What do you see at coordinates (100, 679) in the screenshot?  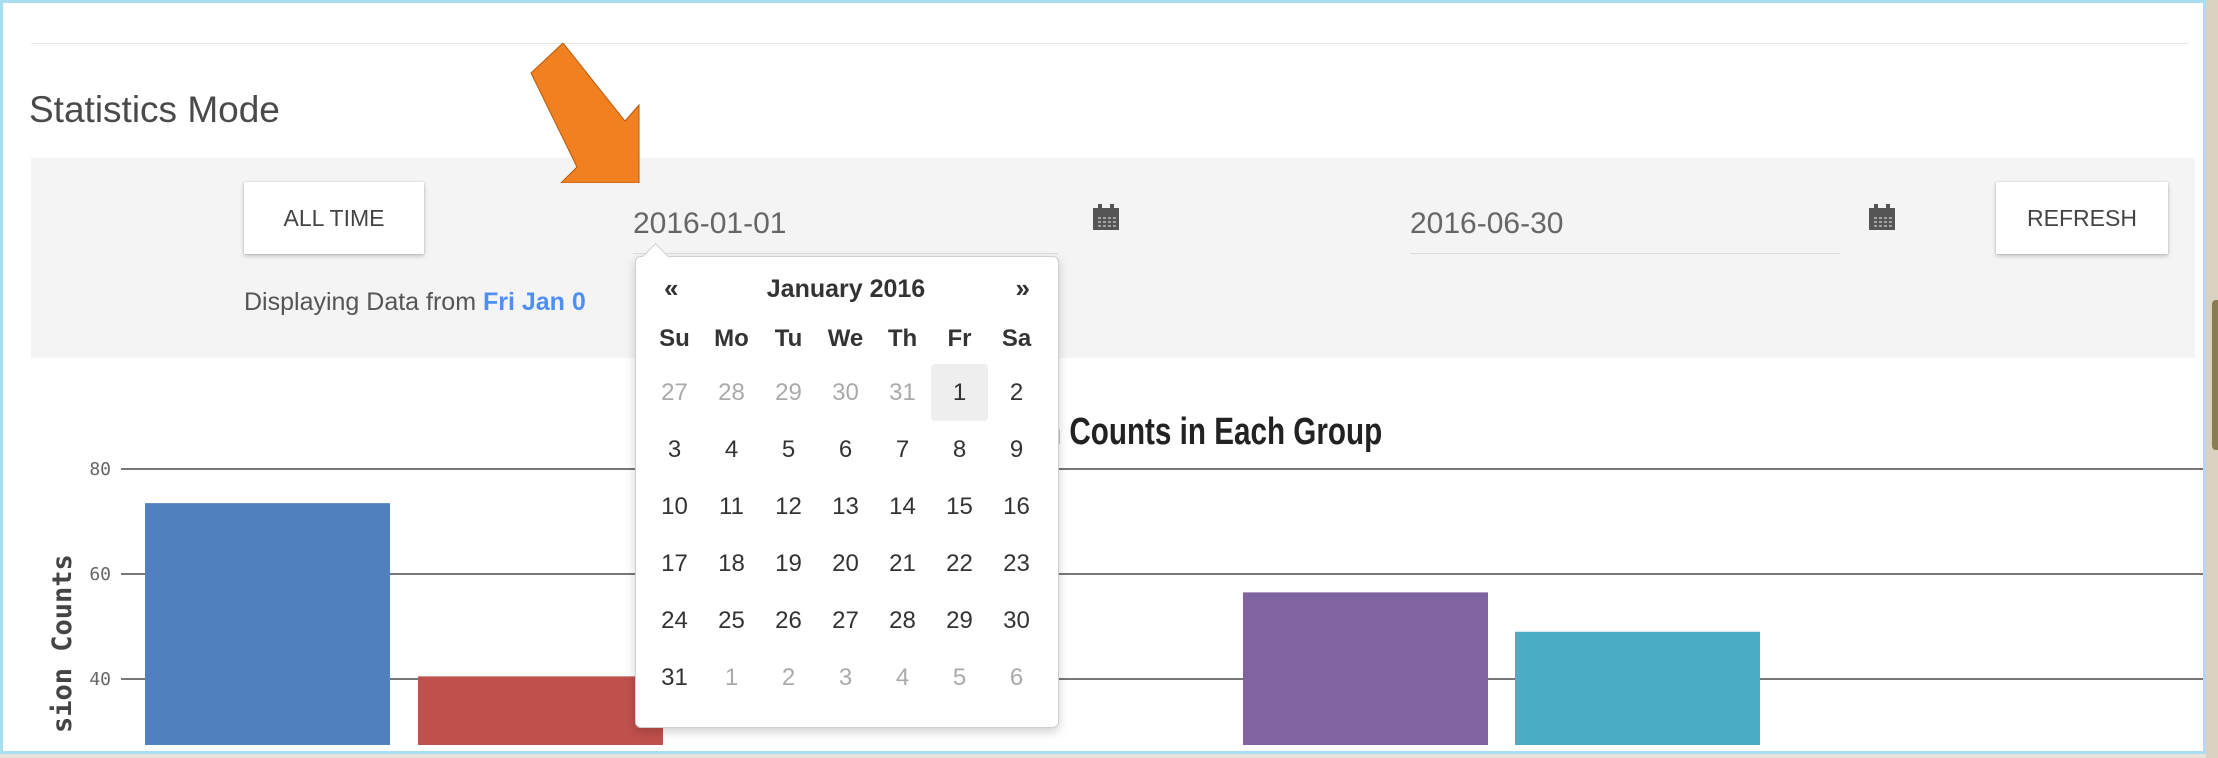 I see `y-tick-label: 40` at bounding box center [100, 679].